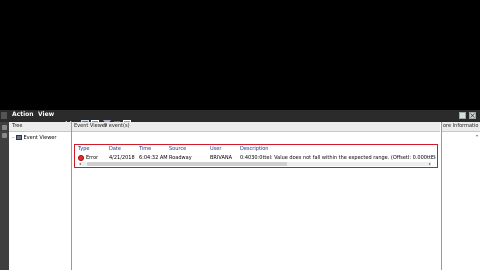 Image resolution: width=480 pixels, height=270 pixels. Describe the element at coordinates (40, 127) in the screenshot. I see `tree-pane-header: Tree` at that location.